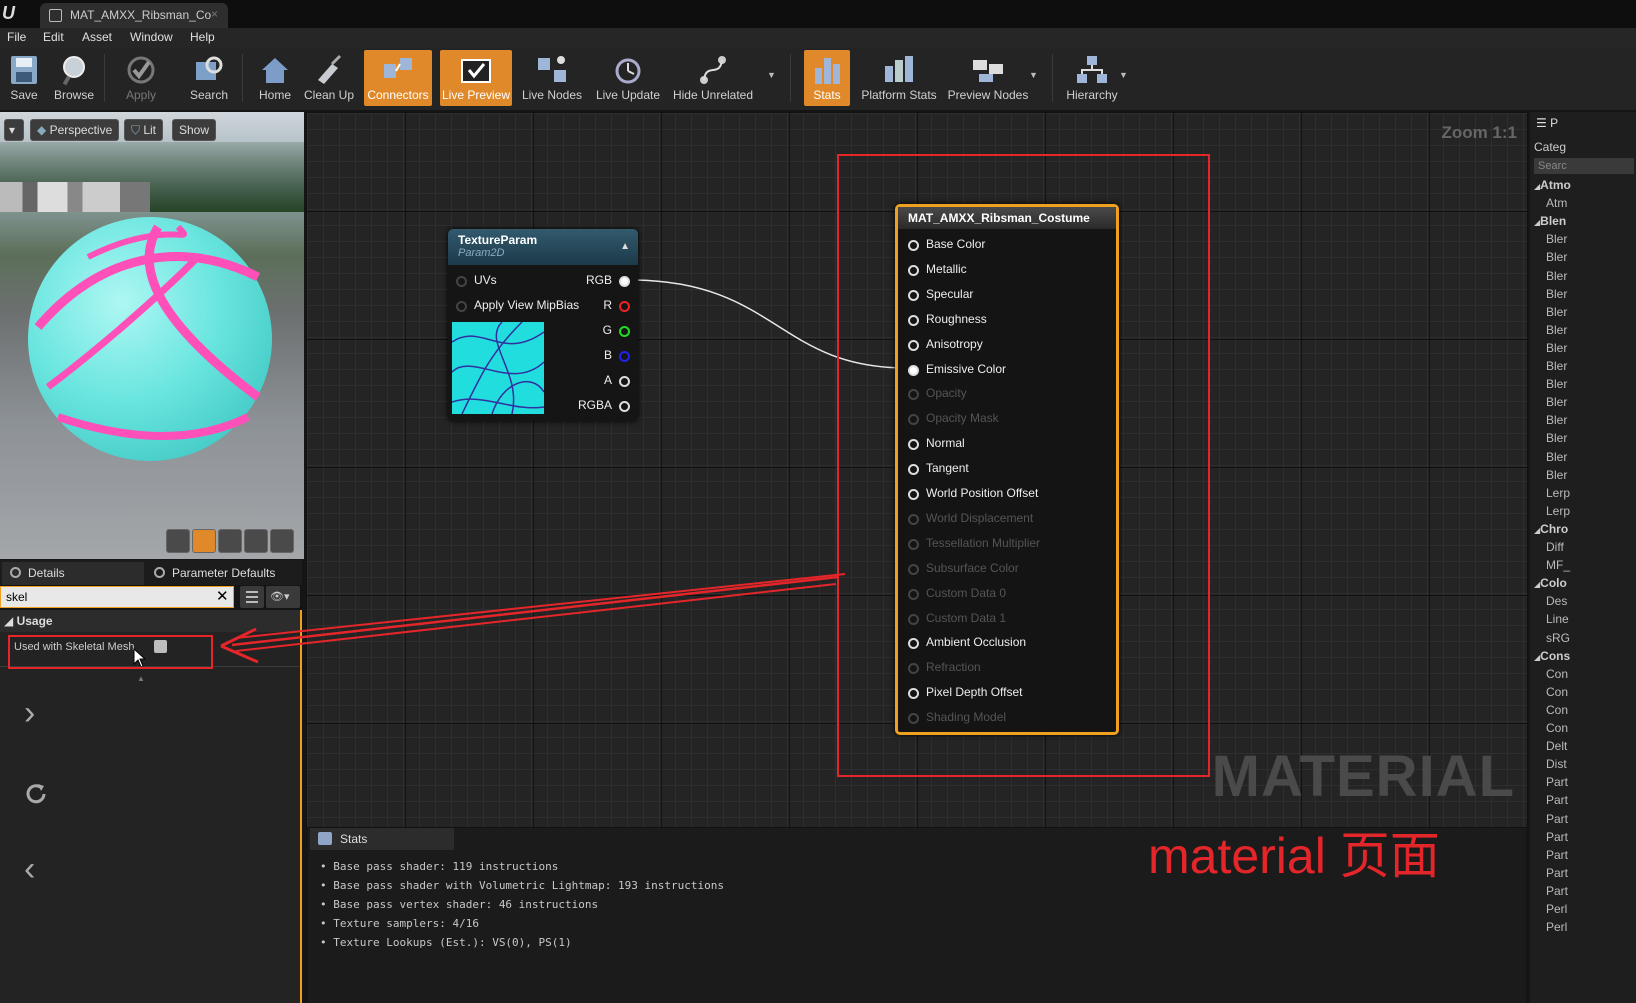 This screenshot has width=1636, height=1003. Describe the element at coordinates (117, 597) in the screenshot. I see `details-search-input: skel` at that location.